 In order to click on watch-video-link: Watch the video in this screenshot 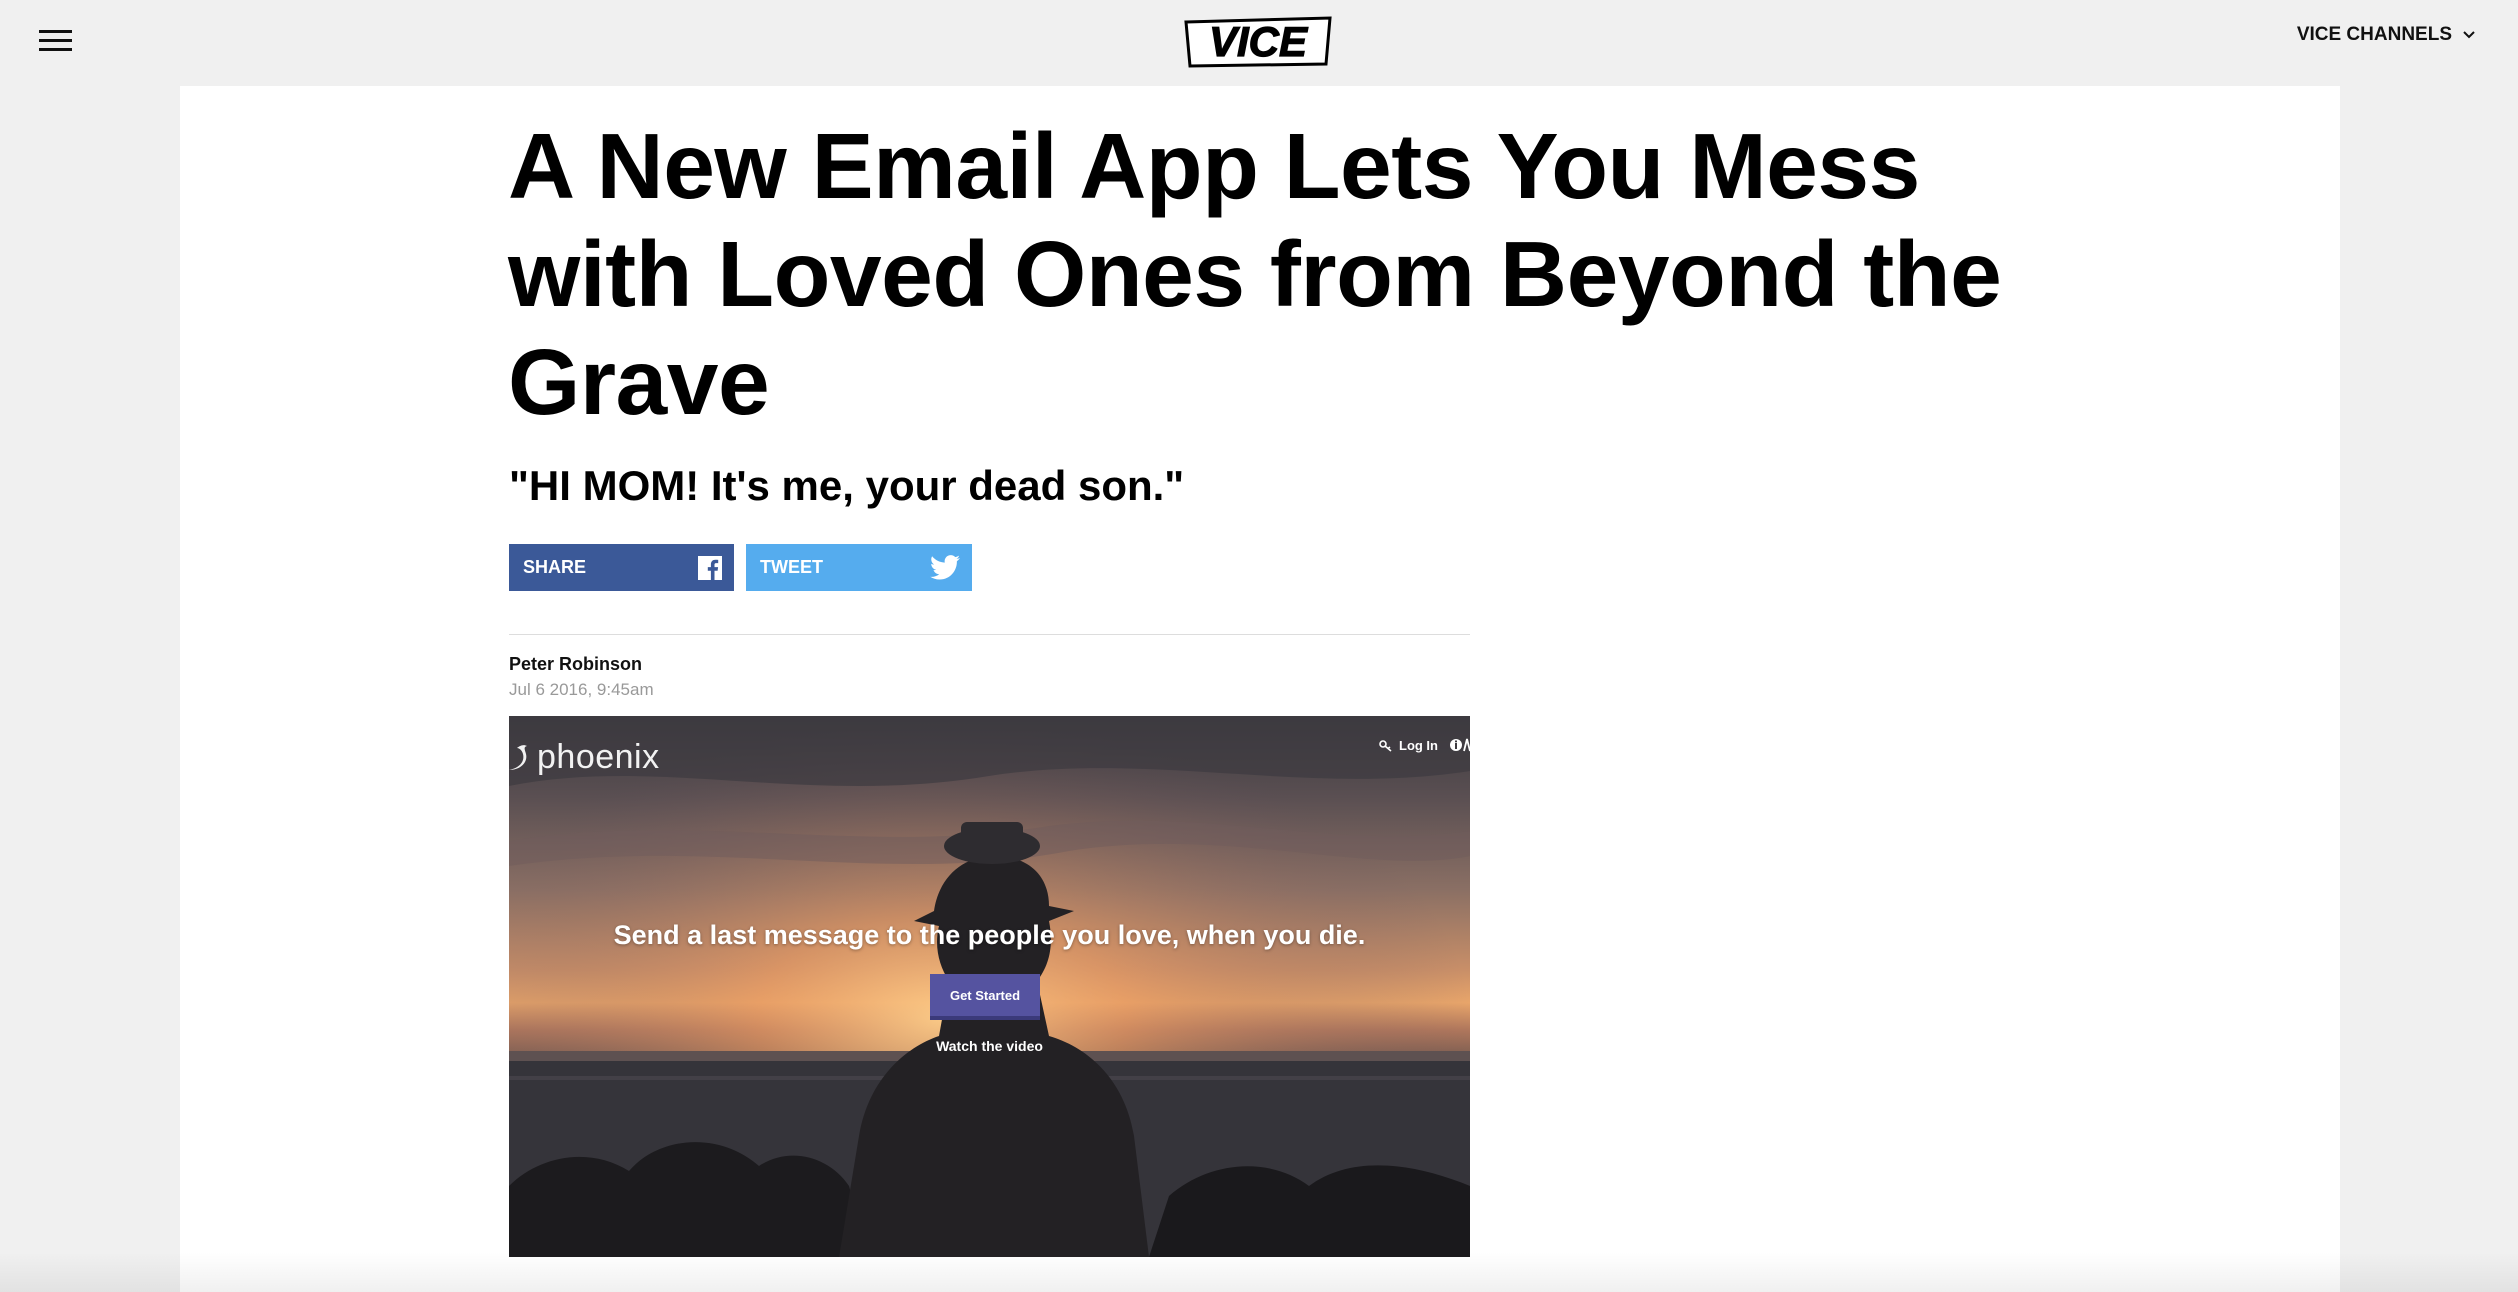, I will do `click(989, 1046)`.